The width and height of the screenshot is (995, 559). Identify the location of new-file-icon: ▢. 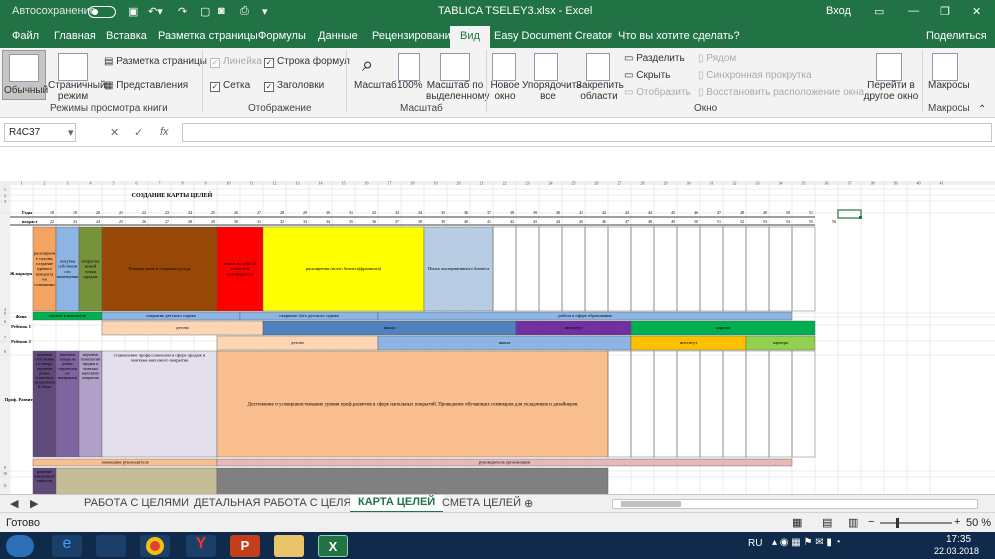
(205, 11).